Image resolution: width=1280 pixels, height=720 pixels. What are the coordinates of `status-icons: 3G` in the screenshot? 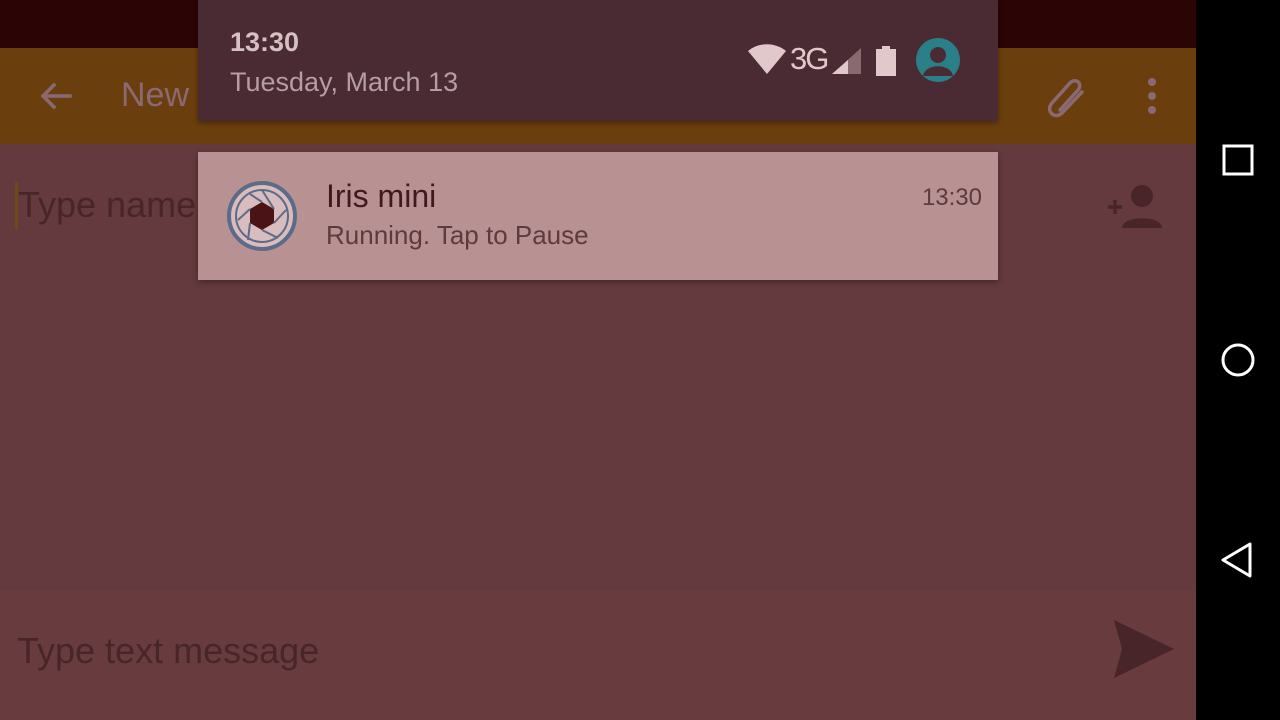 It's located at (868, 61).